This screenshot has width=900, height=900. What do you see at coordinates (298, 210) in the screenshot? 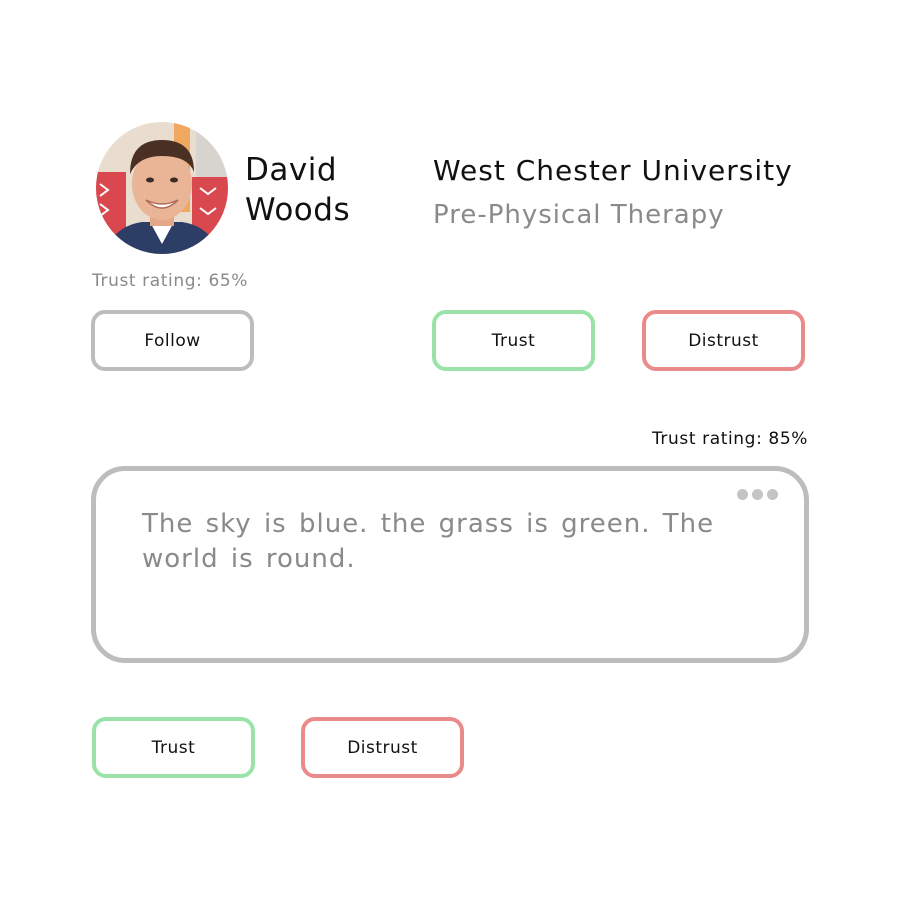
I see `profile-last-name: Woods` at bounding box center [298, 210].